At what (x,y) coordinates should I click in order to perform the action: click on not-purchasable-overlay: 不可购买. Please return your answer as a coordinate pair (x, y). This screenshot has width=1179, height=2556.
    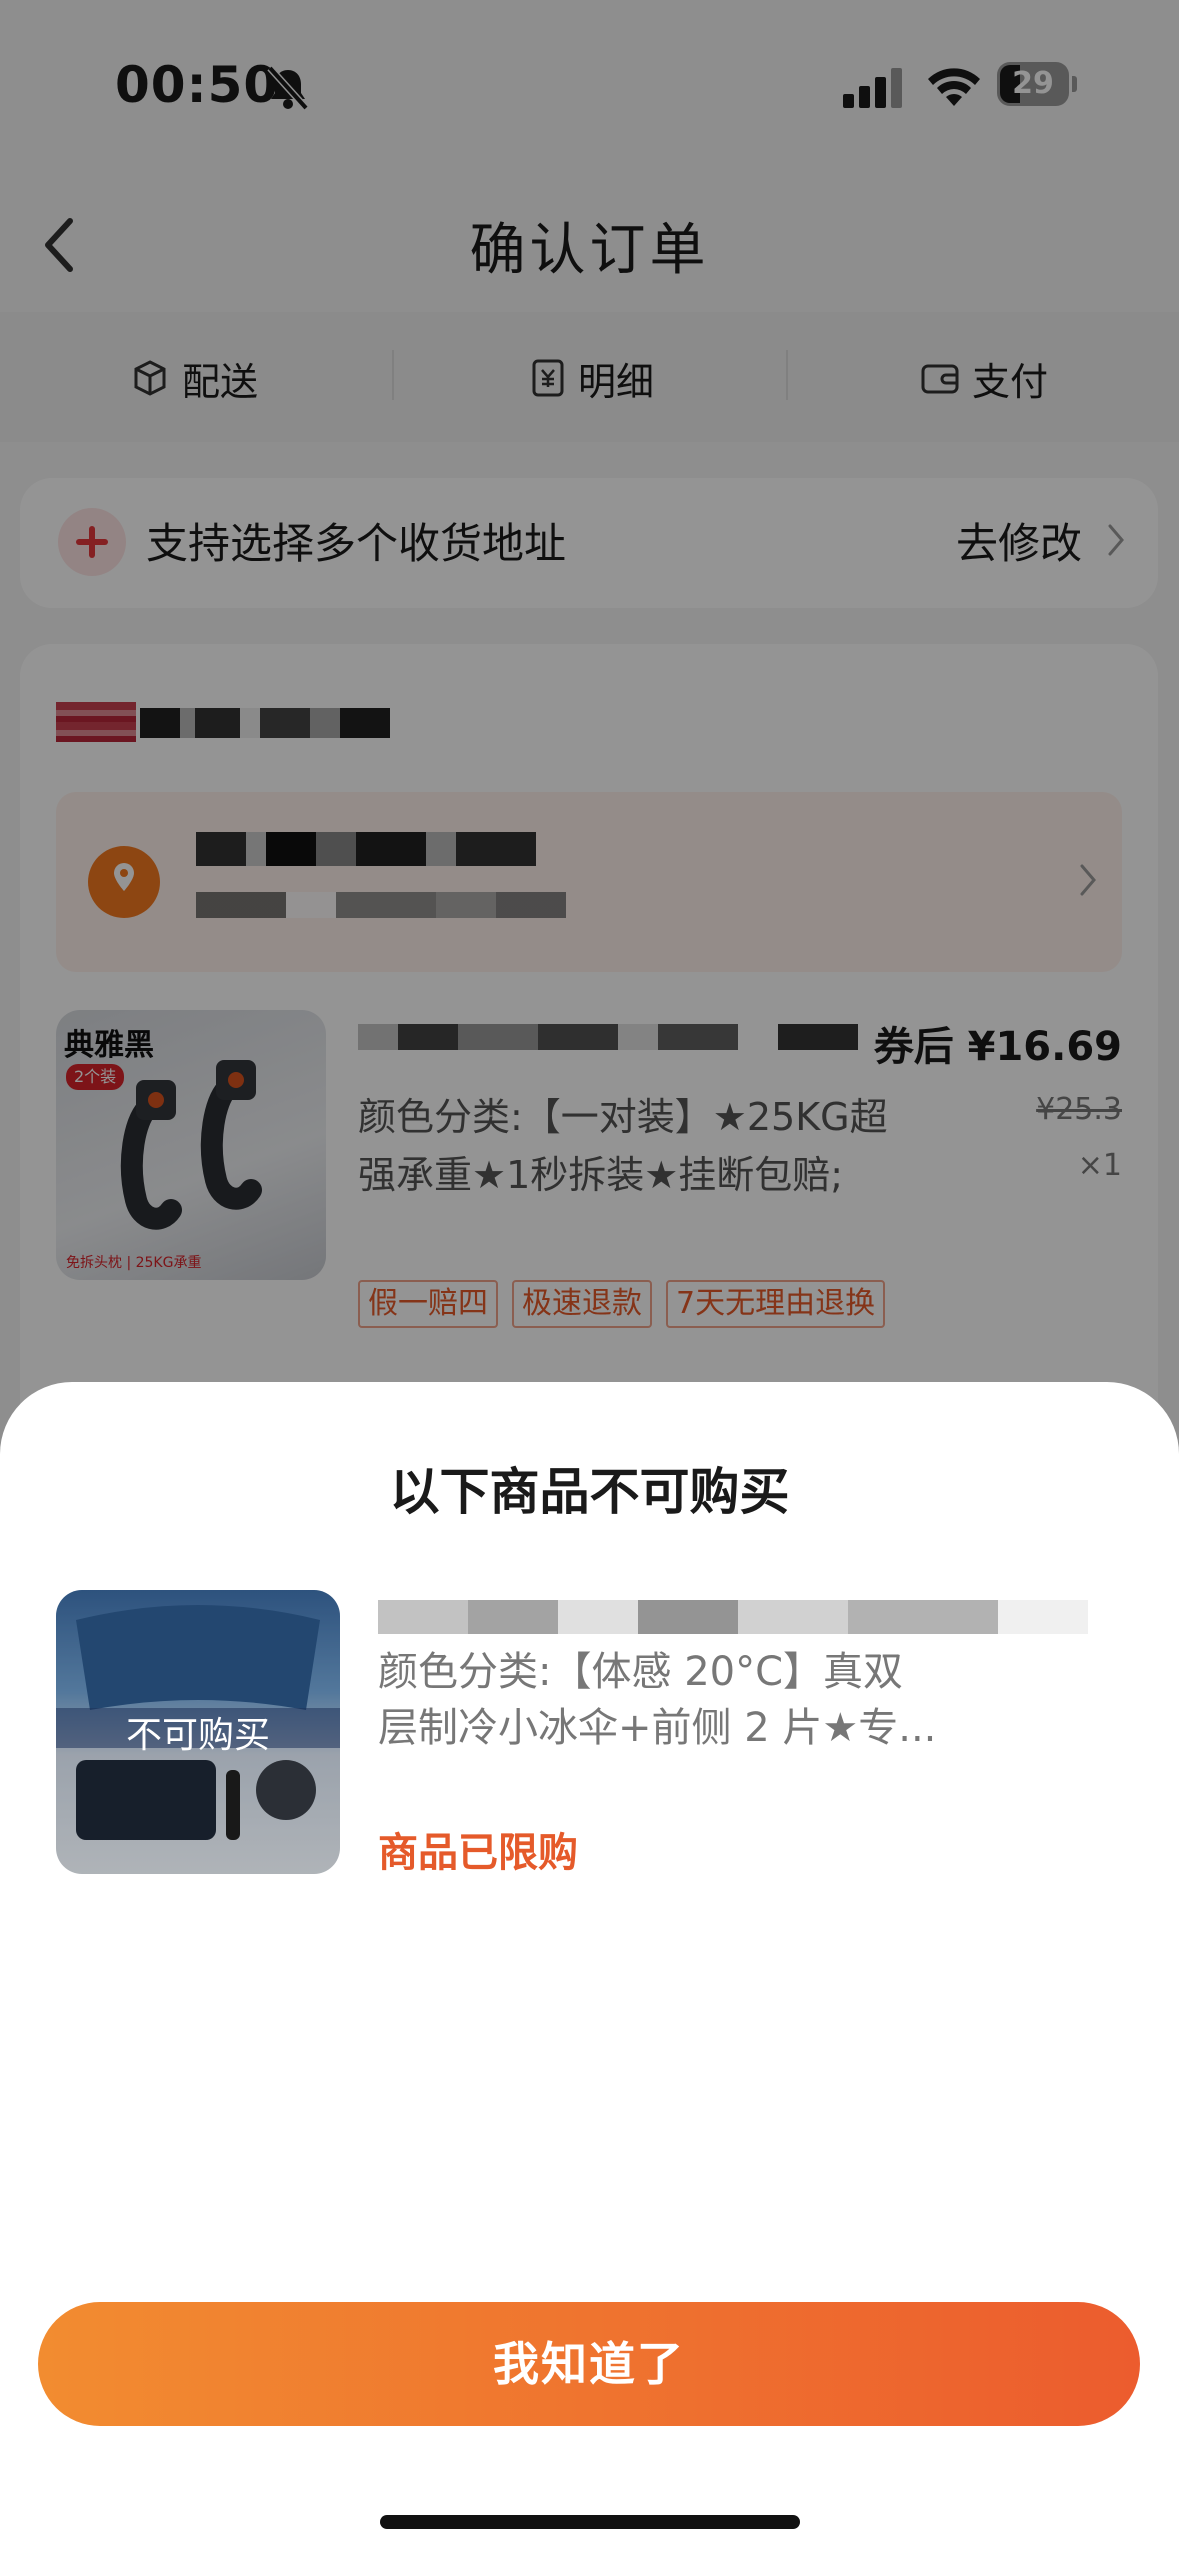
    Looking at the image, I should click on (197, 1735).